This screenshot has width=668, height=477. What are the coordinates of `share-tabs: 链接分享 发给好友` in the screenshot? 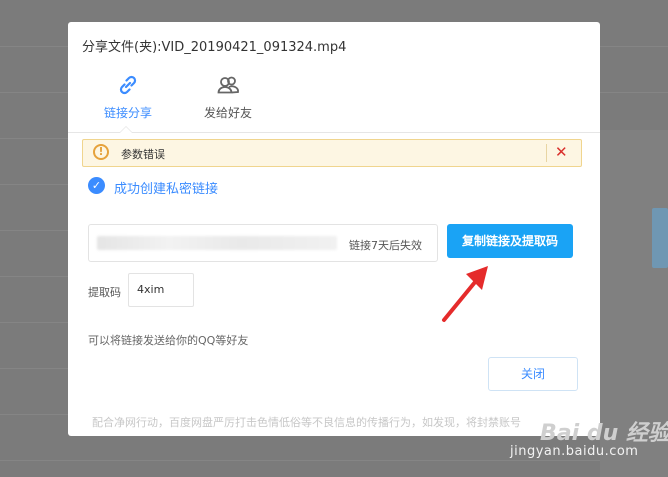 It's located at (334, 97).